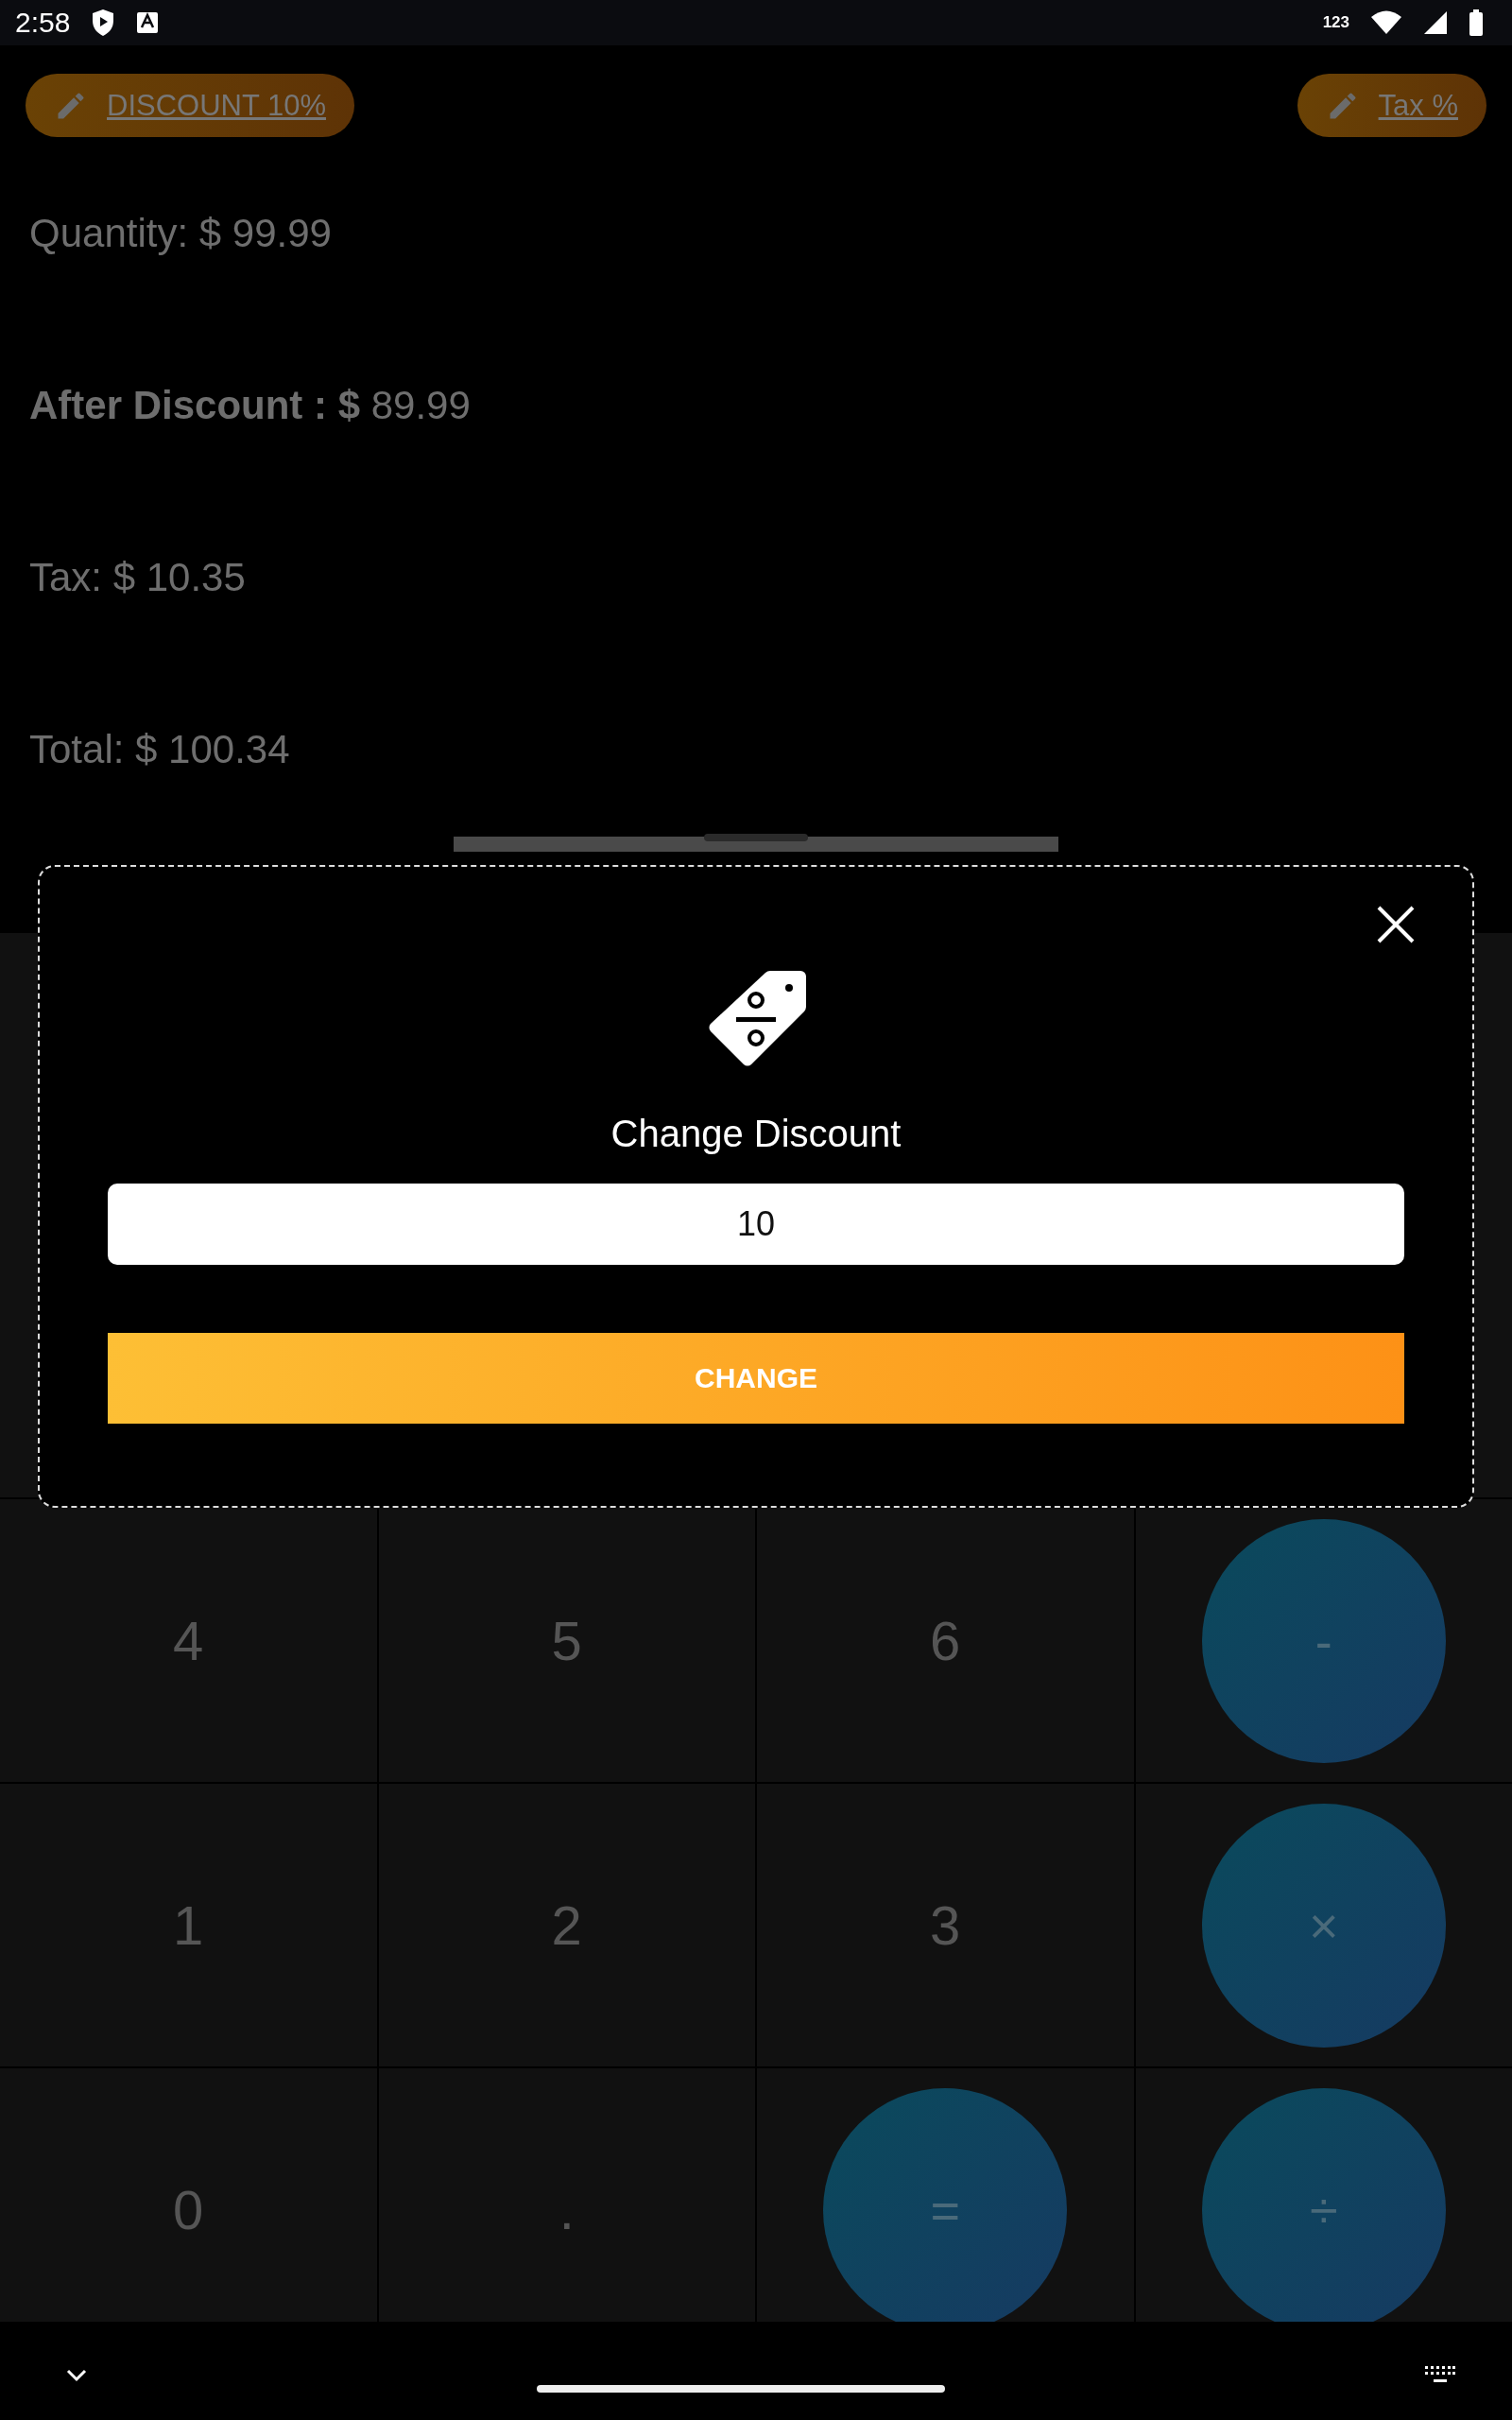 The height and width of the screenshot is (2420, 1512). Describe the element at coordinates (188, 1640) in the screenshot. I see `keypad-key: 4` at that location.